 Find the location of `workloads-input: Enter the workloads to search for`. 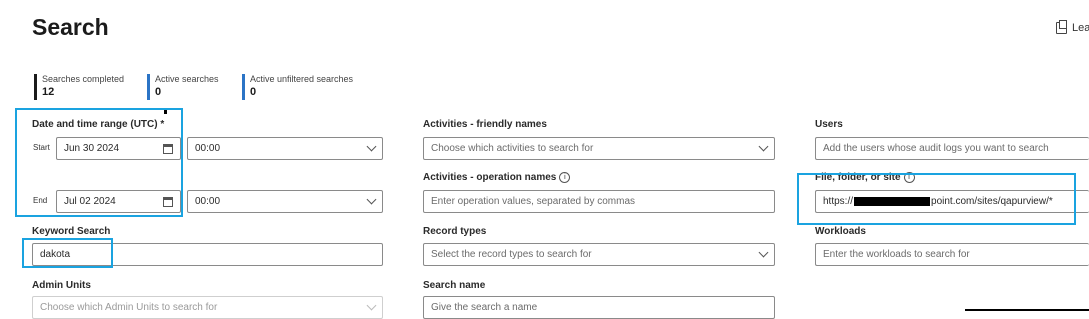

workloads-input: Enter the workloads to search for is located at coordinates (952, 254).